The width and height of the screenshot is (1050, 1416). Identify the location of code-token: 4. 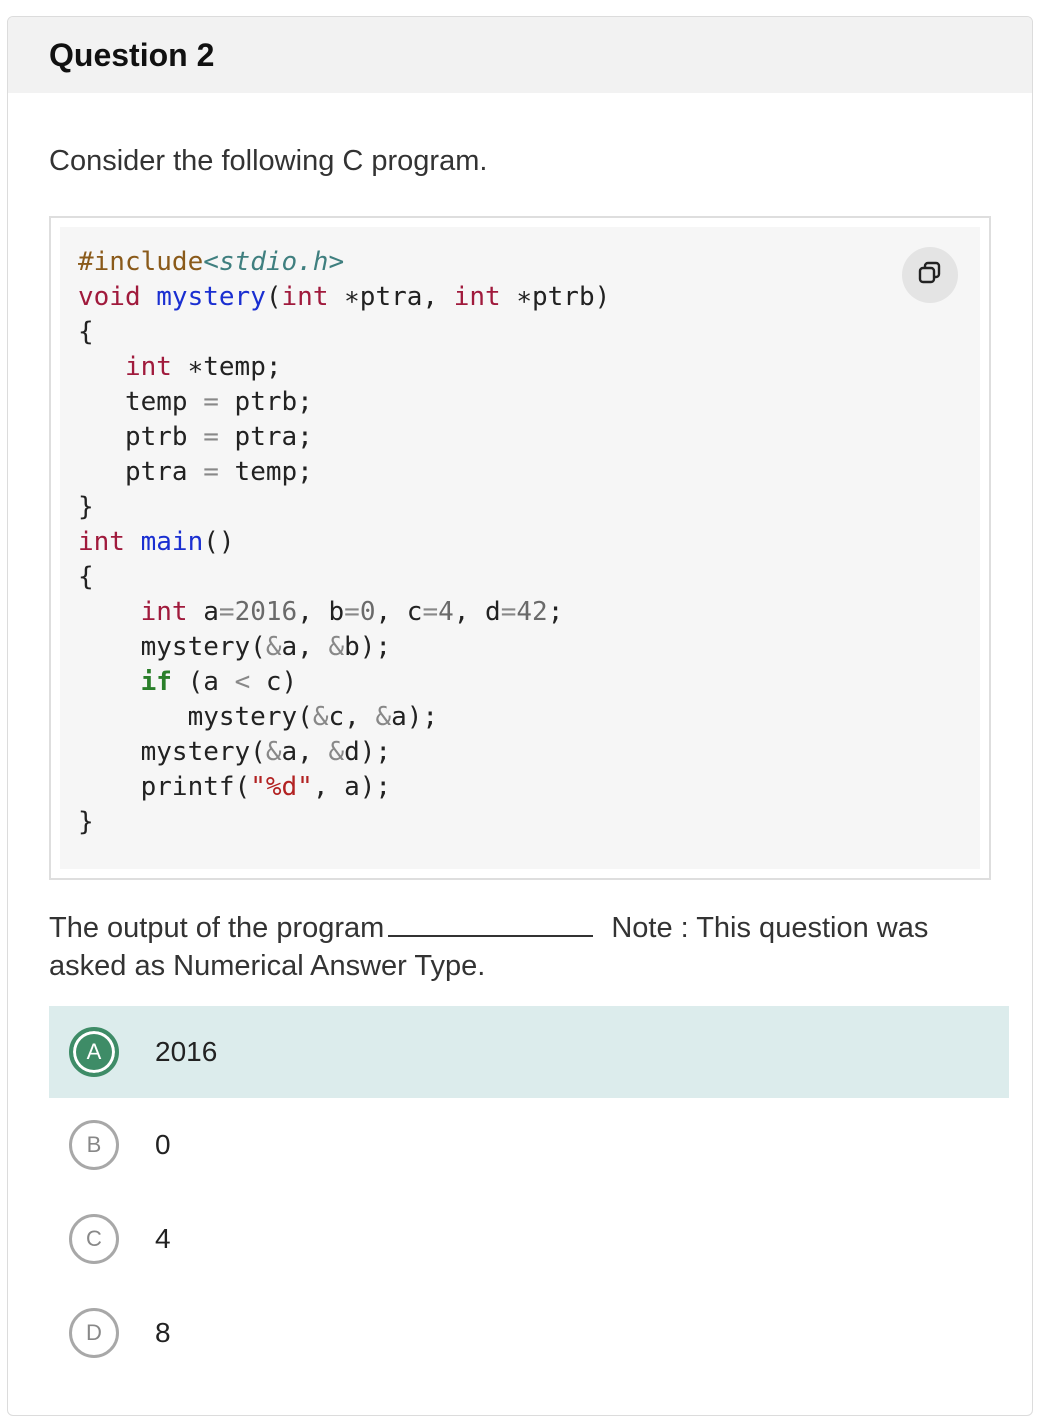
(446, 612).